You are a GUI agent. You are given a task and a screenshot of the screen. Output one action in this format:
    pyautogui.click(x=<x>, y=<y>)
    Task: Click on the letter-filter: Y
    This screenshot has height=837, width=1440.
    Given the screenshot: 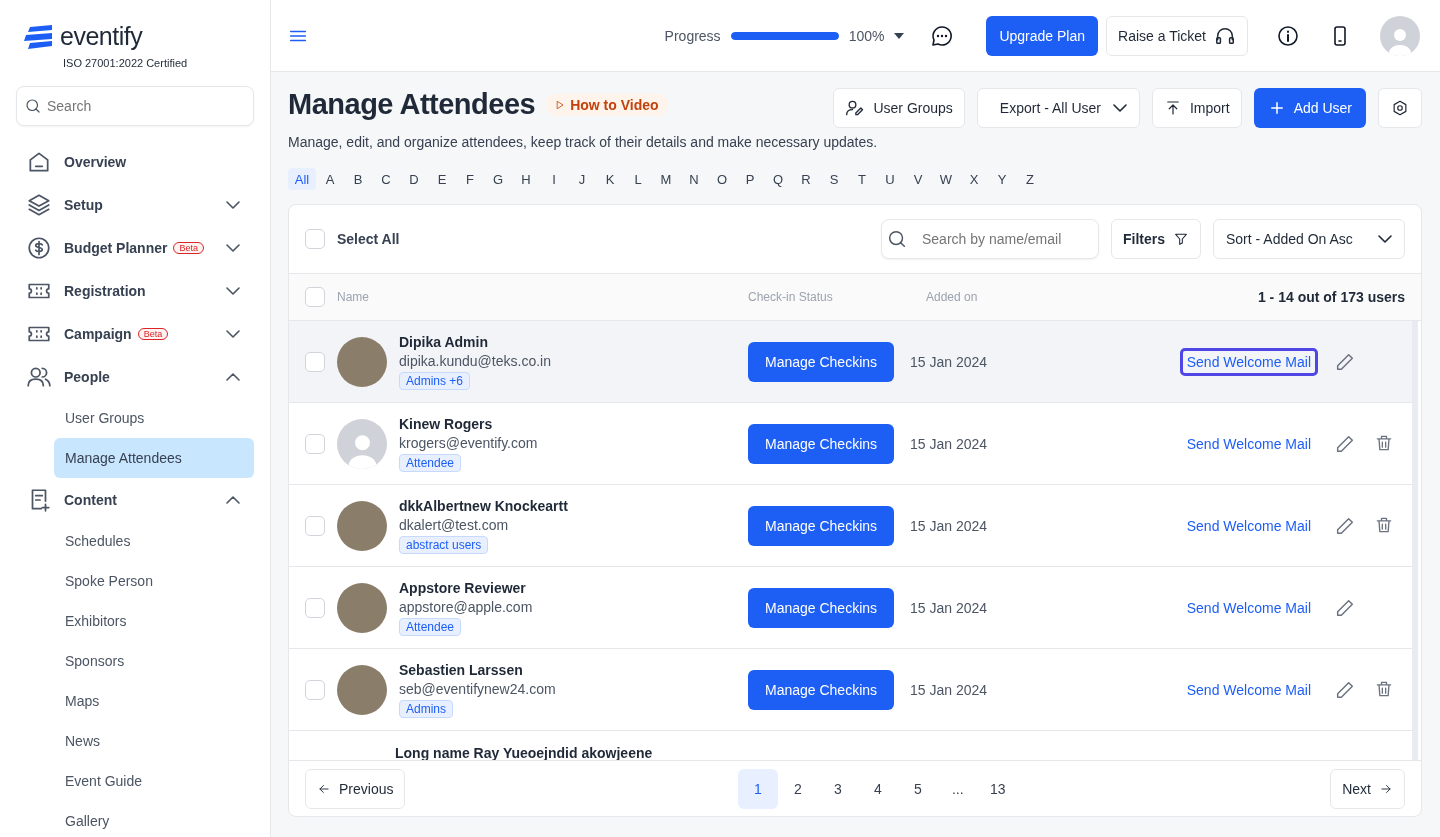 What is the action you would take?
    pyautogui.click(x=1002, y=179)
    